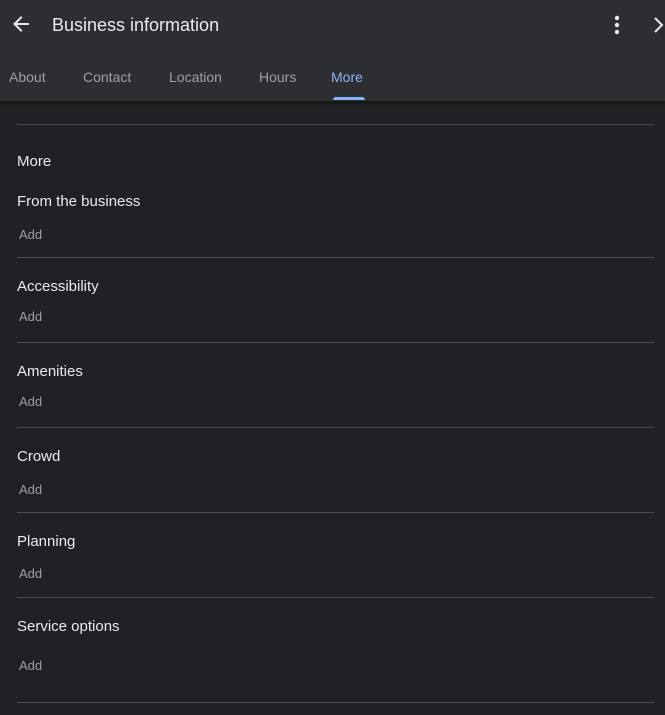  What do you see at coordinates (27, 77) in the screenshot?
I see `tab-about: About` at bounding box center [27, 77].